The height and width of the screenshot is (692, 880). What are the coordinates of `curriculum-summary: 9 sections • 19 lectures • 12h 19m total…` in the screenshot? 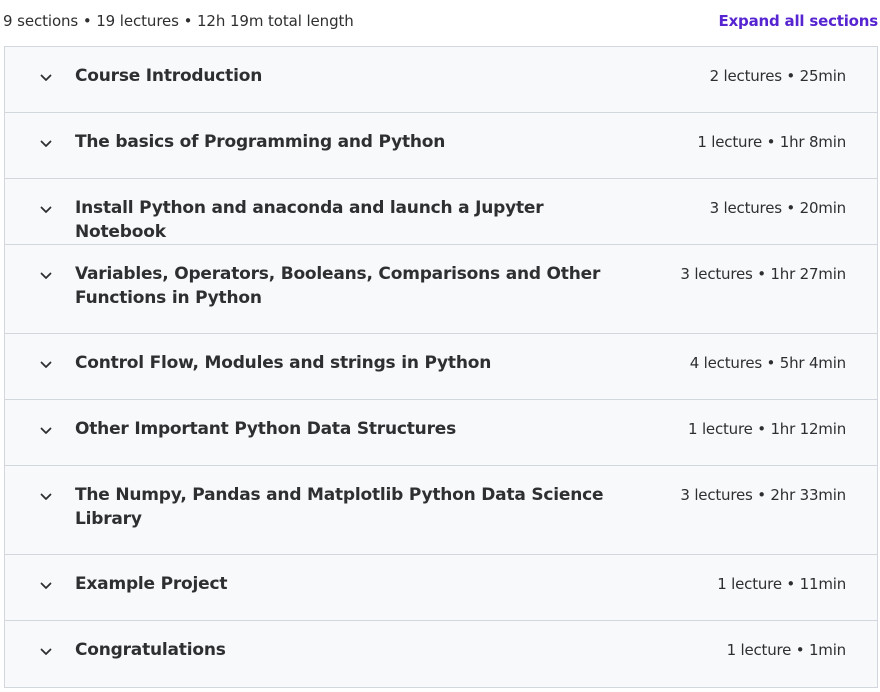 It's located at (178, 21).